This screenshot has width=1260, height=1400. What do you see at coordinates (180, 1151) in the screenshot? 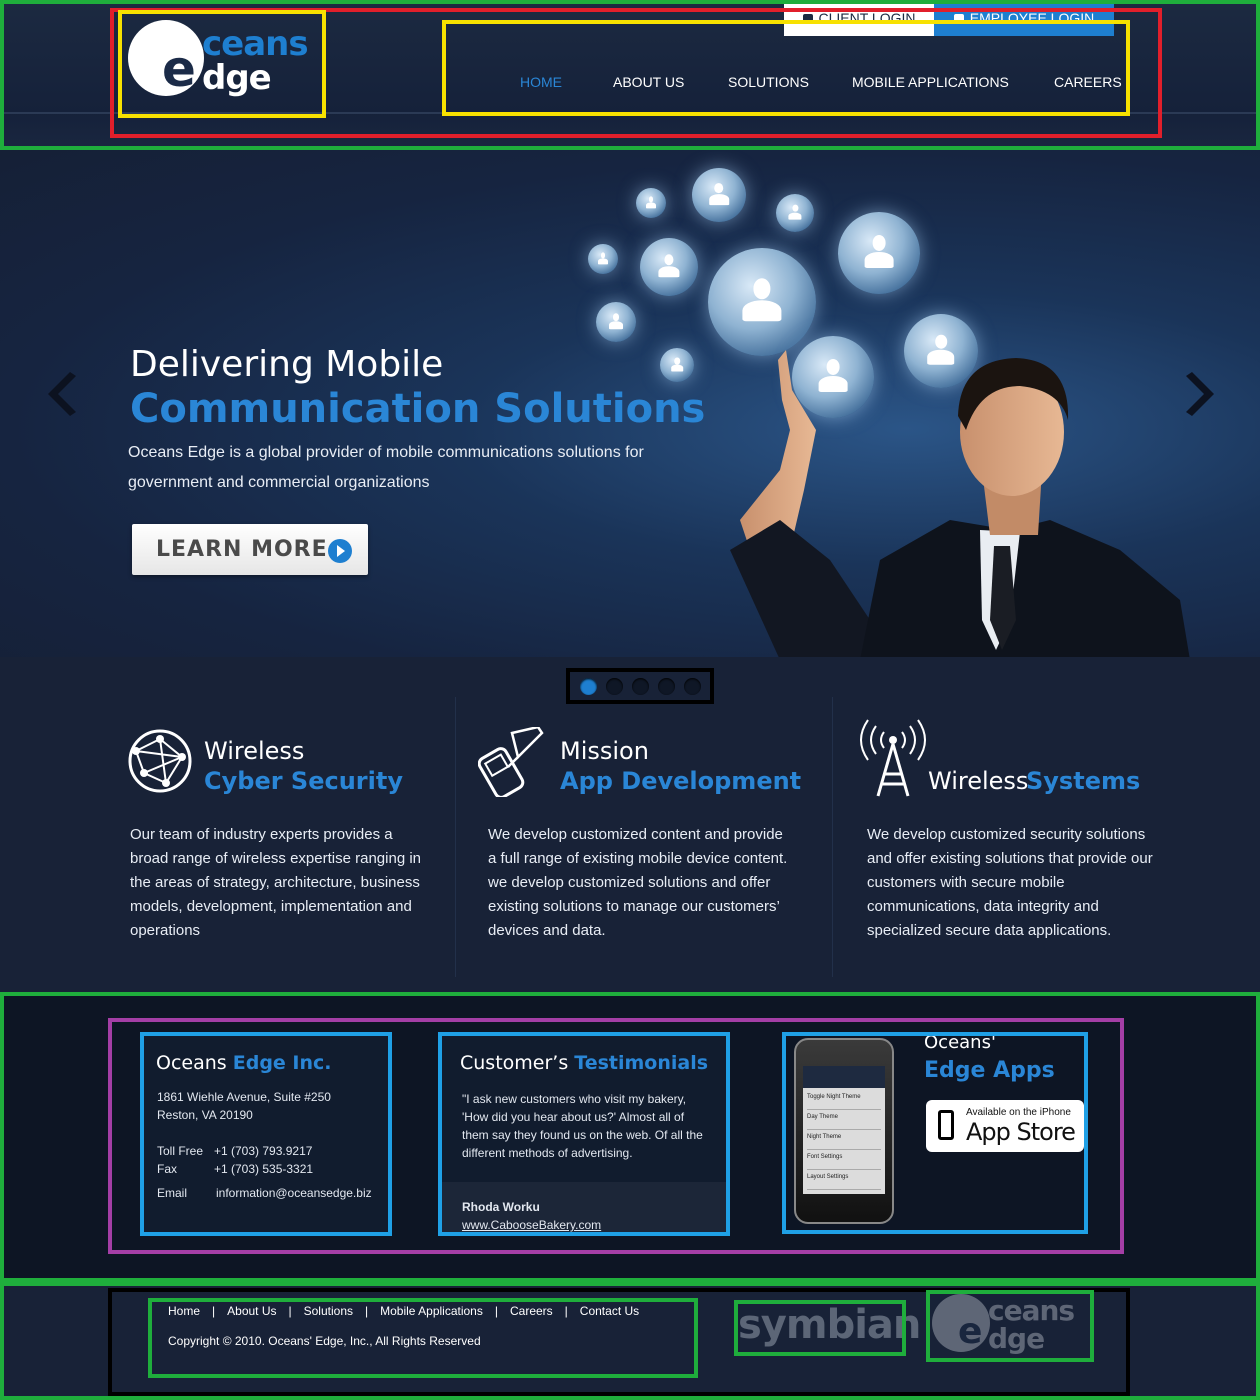
I see `tollfree-label: Toll Free` at bounding box center [180, 1151].